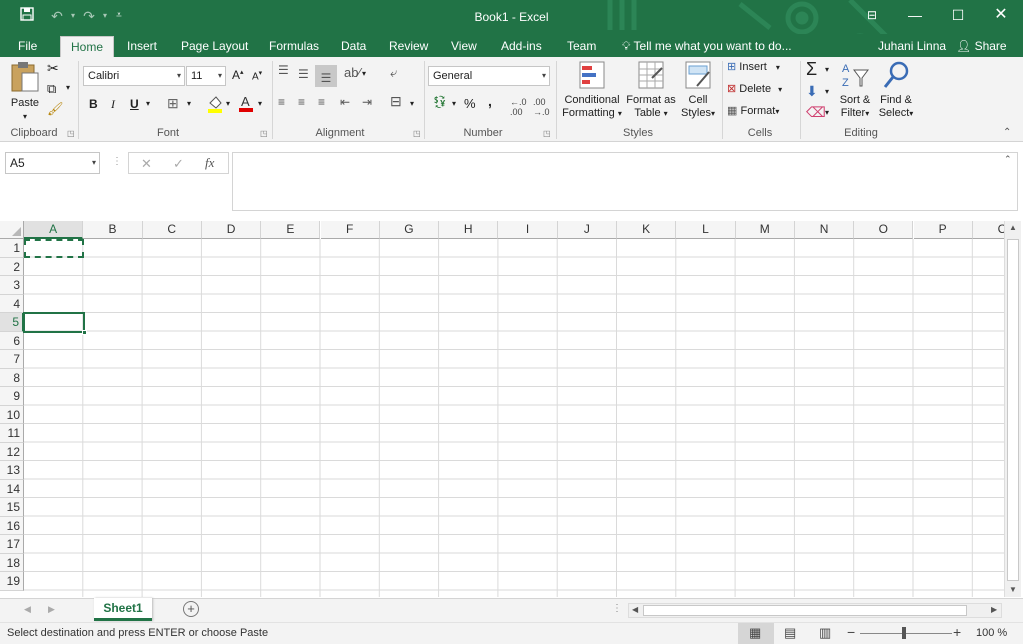 Image resolution: width=1023 pixels, height=644 pixels. I want to click on horizontal-scrollbar: ◀ ▶, so click(815, 610).